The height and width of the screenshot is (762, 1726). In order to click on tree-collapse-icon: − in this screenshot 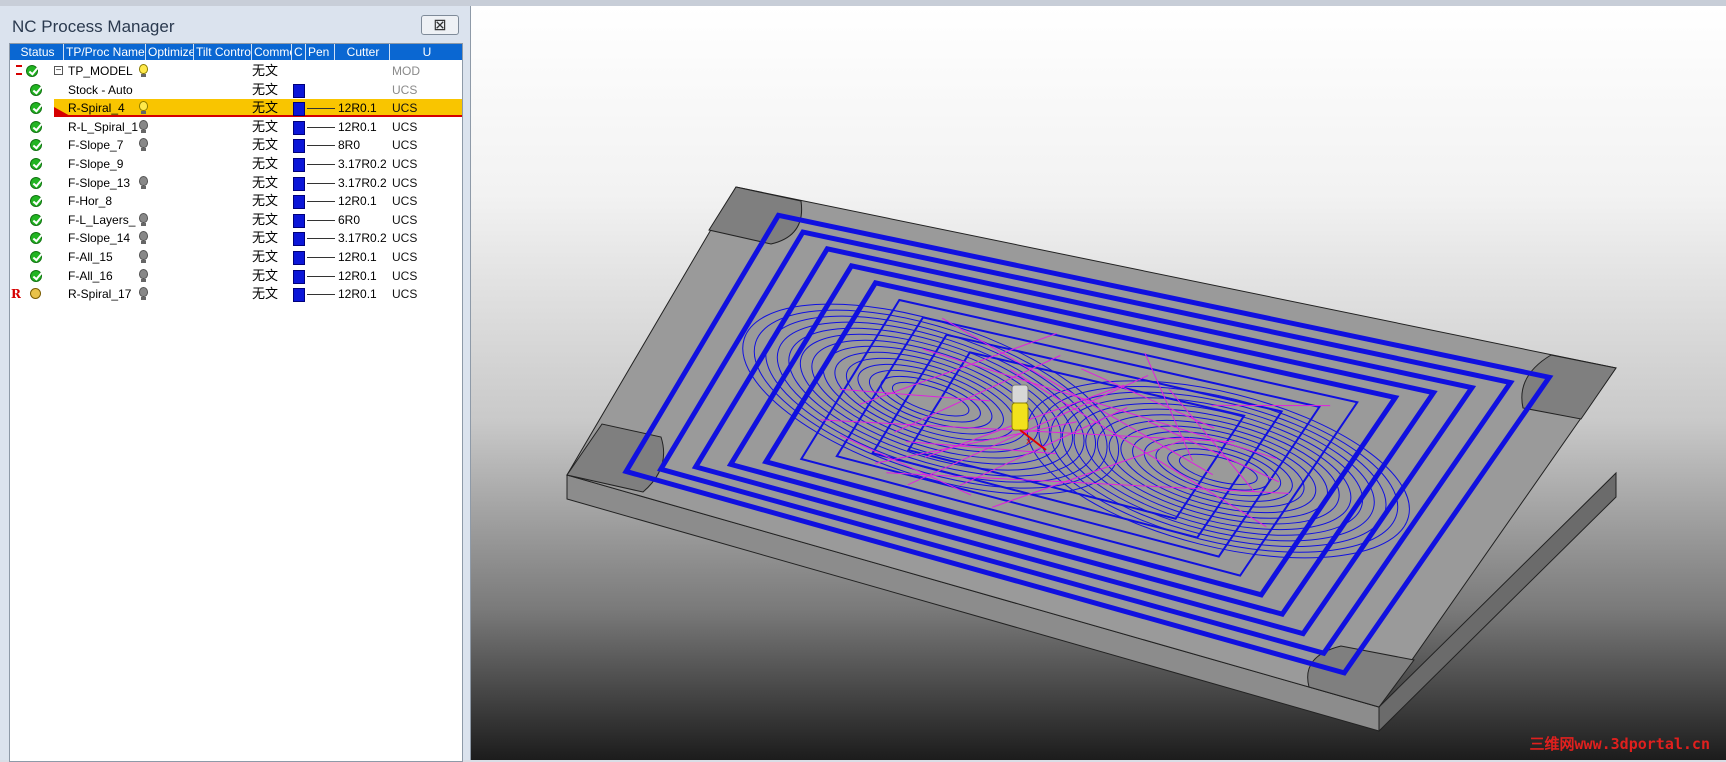, I will do `click(58, 70)`.